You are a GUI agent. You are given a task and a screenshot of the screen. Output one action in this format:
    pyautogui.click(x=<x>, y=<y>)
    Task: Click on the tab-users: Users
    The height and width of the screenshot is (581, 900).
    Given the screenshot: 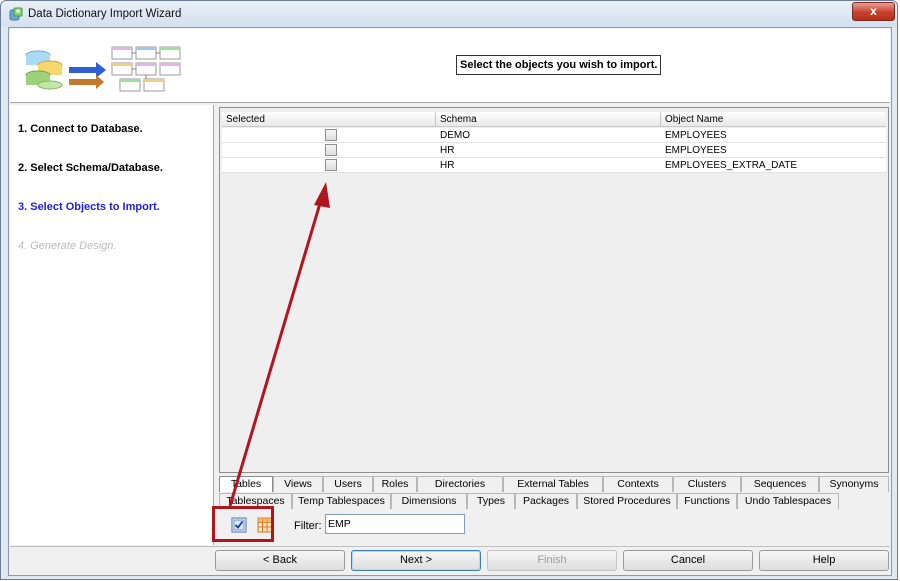 What is the action you would take?
    pyautogui.click(x=348, y=484)
    